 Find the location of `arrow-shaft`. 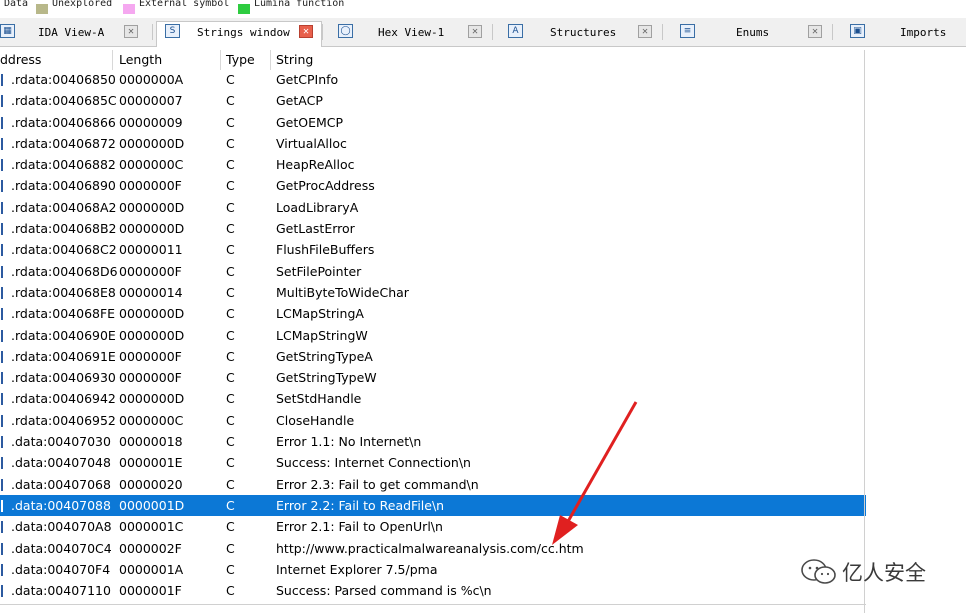

arrow-shaft is located at coordinates (601, 463).